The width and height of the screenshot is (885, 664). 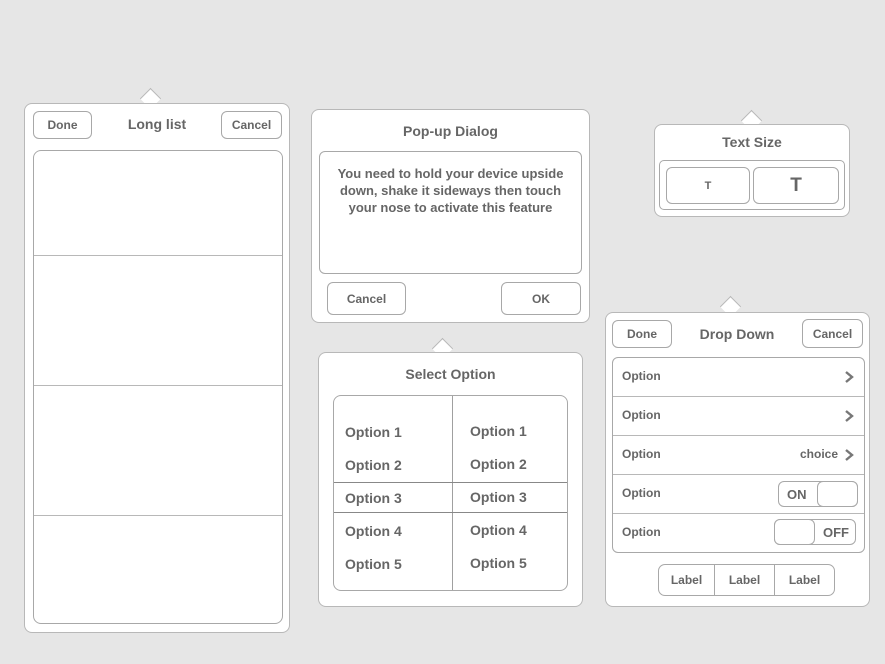 I want to click on long-list-done-button: Done, so click(x=62, y=125).